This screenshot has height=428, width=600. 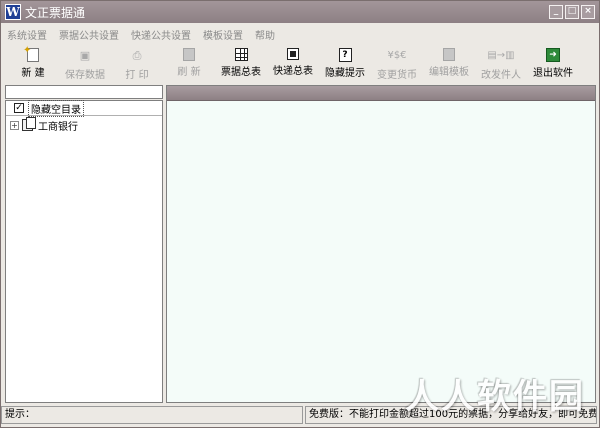 I want to click on express-table-button: 快递总表, so click(x=293, y=60).